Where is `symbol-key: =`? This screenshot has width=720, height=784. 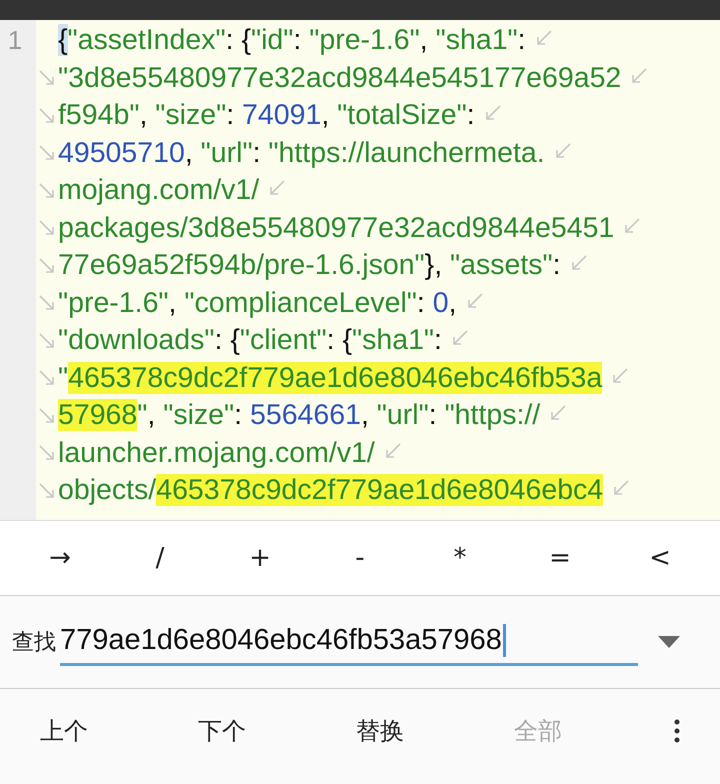
symbol-key: = is located at coordinates (560, 558).